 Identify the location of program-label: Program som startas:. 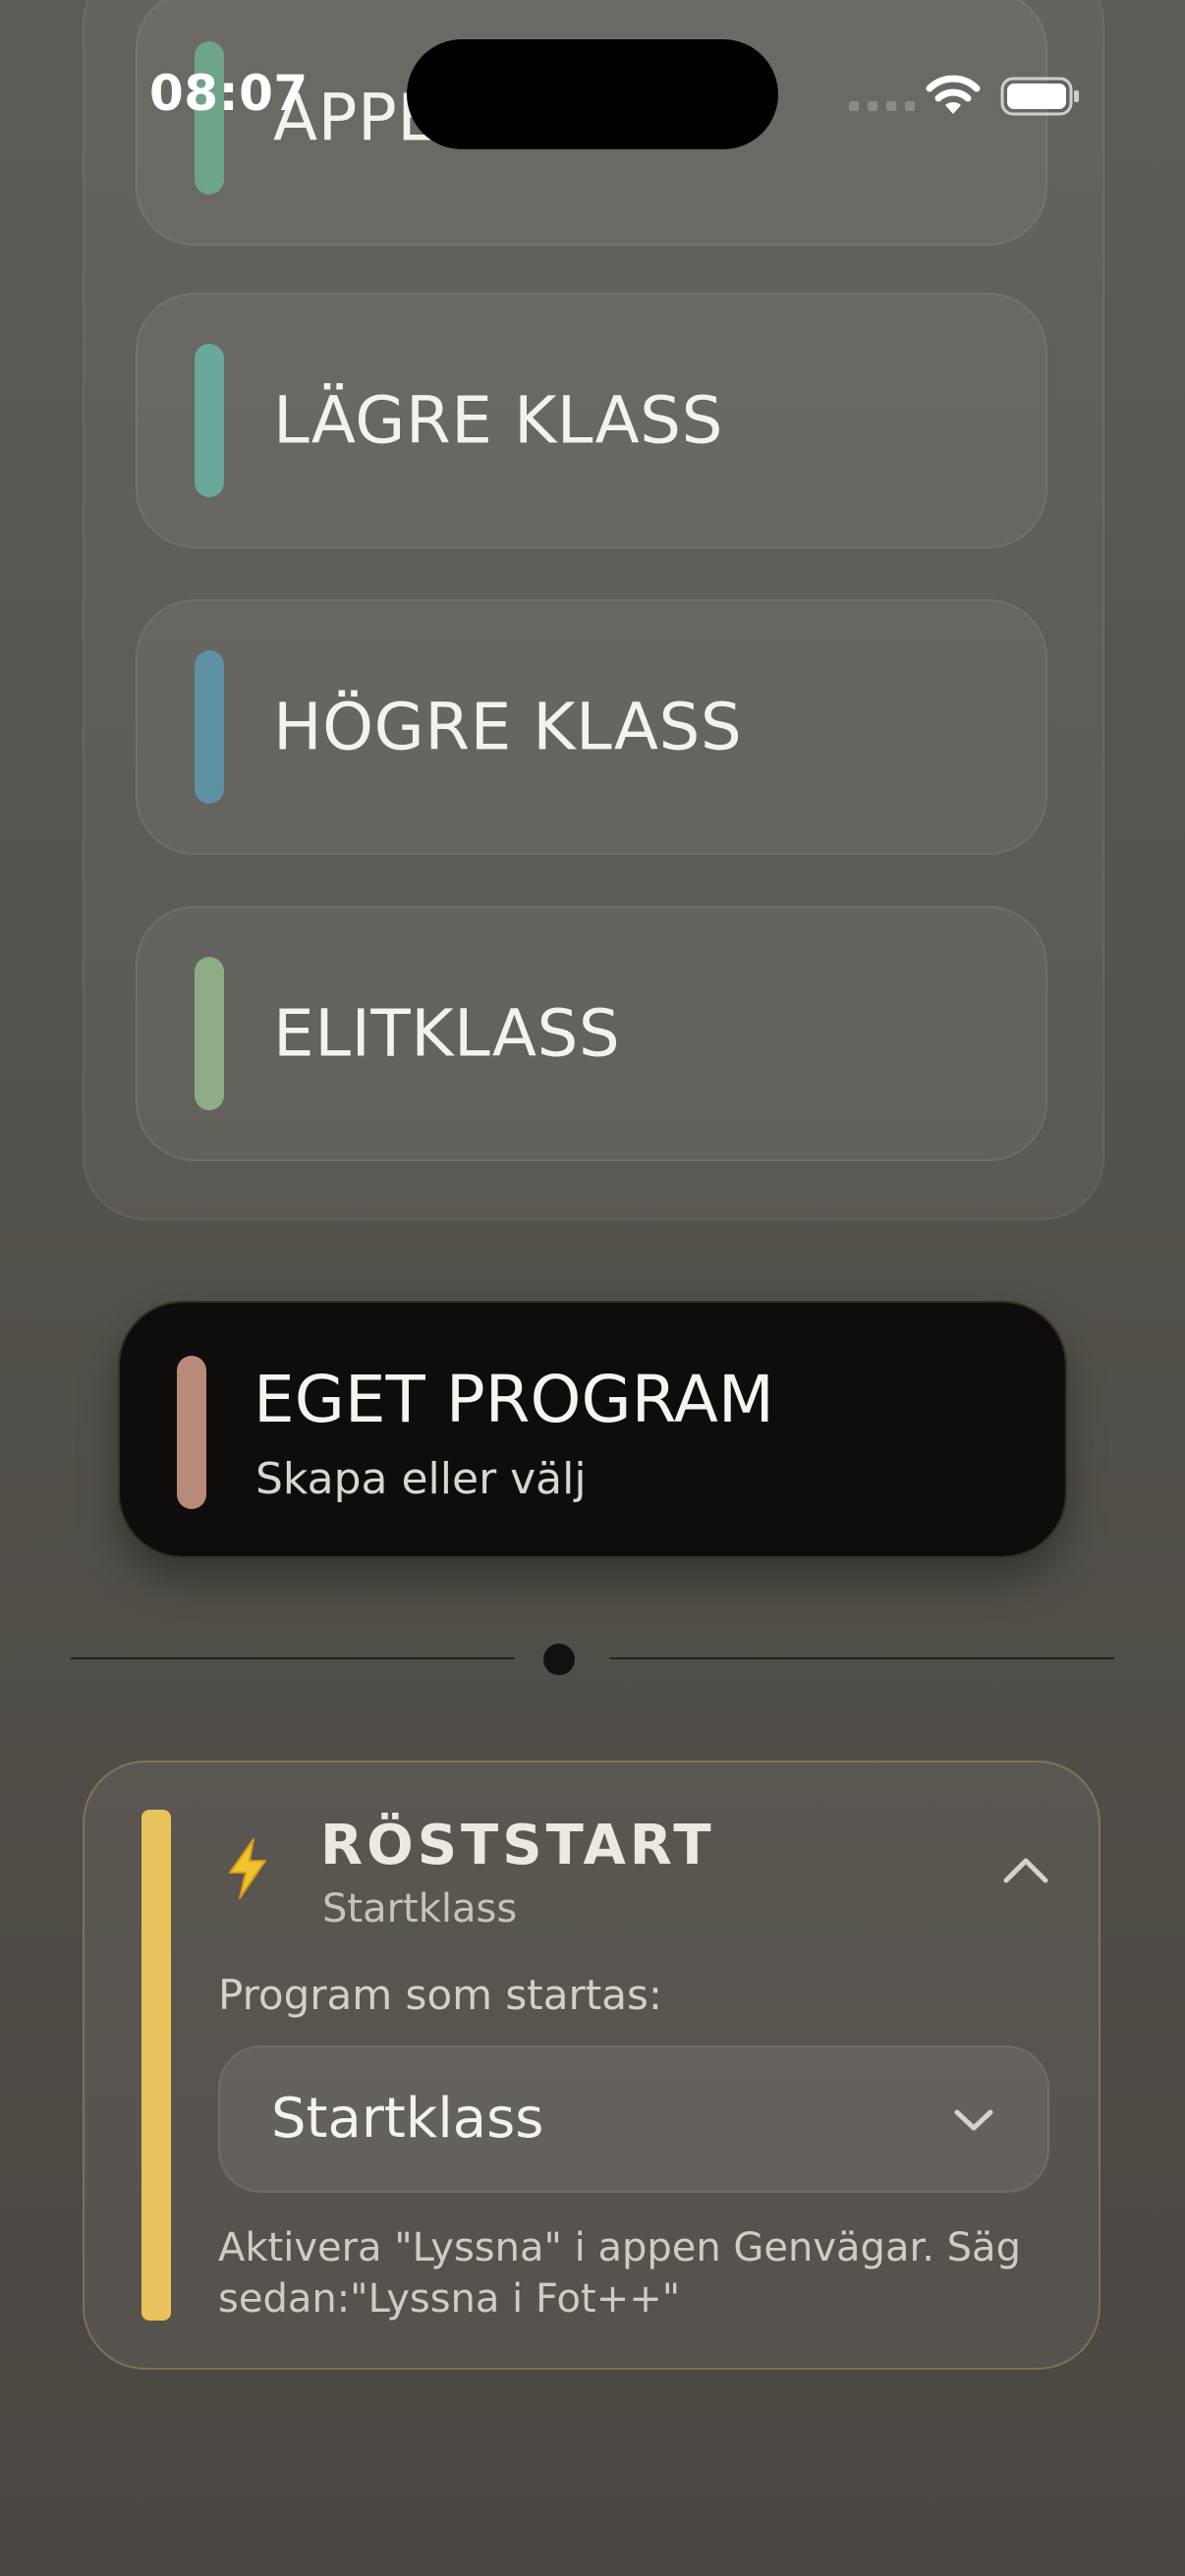
(440, 1995).